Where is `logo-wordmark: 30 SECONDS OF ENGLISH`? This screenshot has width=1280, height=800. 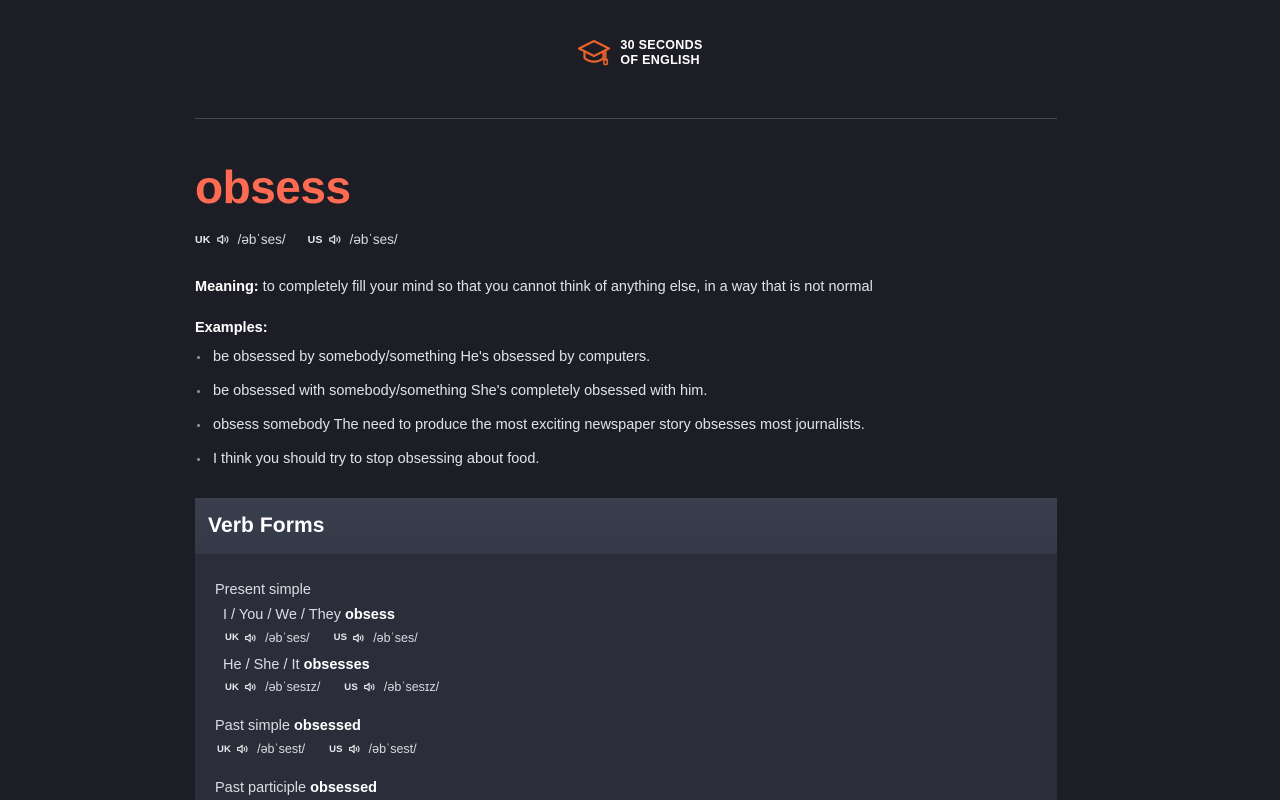 logo-wordmark: 30 SECONDS OF ENGLISH is located at coordinates (661, 53).